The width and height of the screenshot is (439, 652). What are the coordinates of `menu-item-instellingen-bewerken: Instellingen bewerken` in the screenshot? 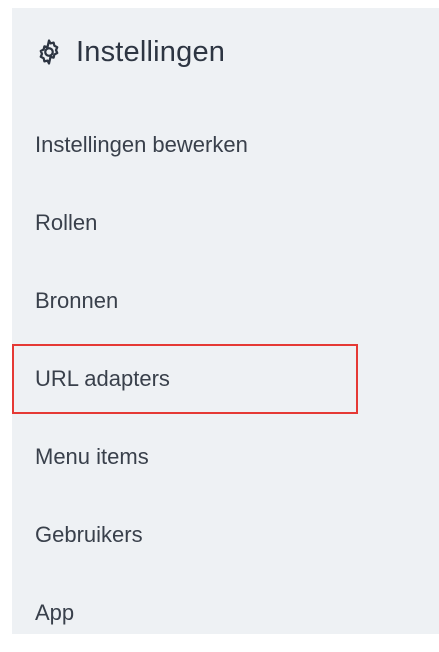 It's located at (225, 145).